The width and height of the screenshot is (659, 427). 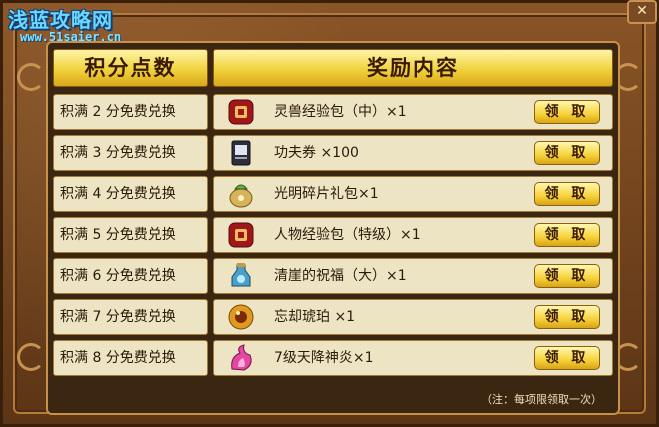 I want to click on table-row: 积满 3 分免费兑换 功夫券 ×100 领 取, so click(x=333, y=153).